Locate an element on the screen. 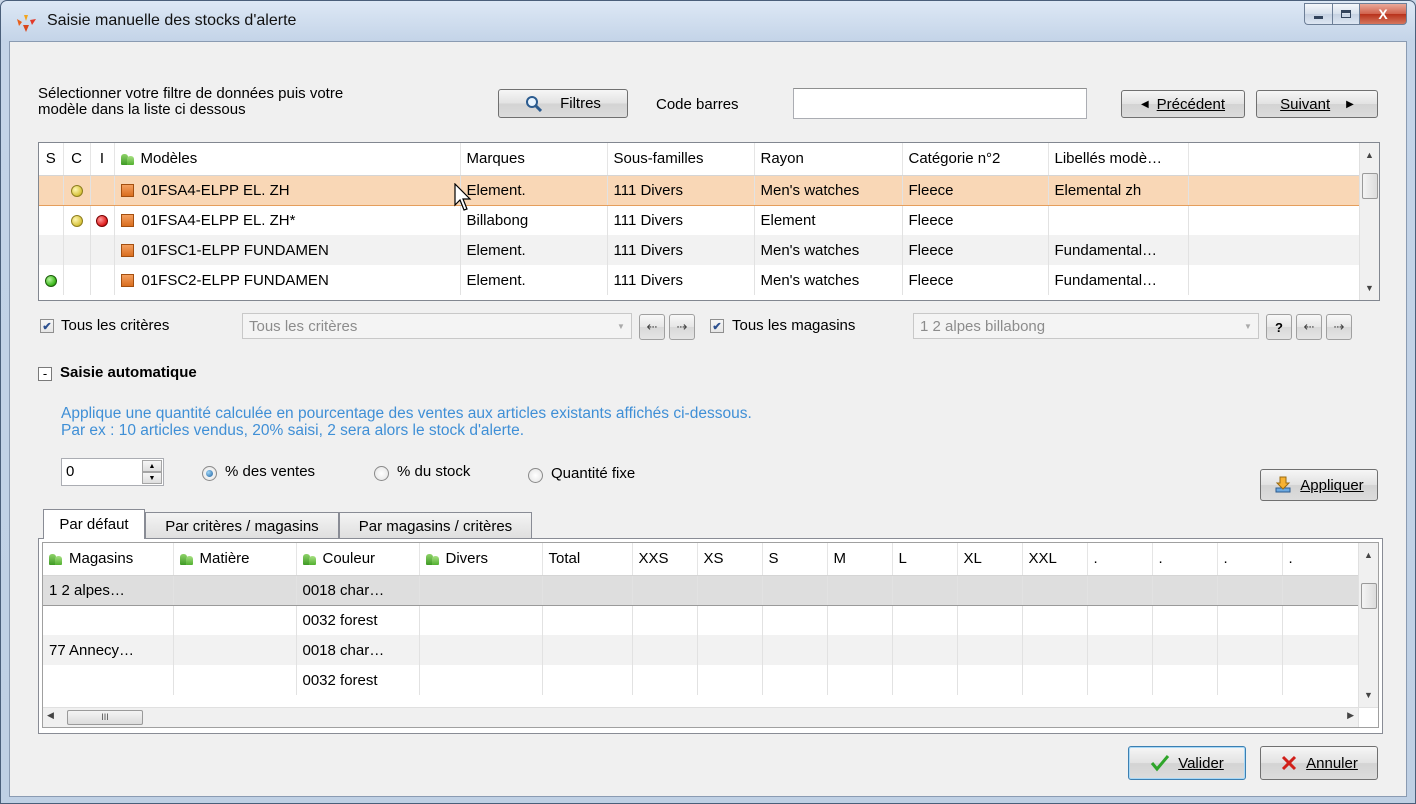 This screenshot has width=1416, height=804. models-vertical-scrollbar: ▲ ▼ is located at coordinates (1369, 221).